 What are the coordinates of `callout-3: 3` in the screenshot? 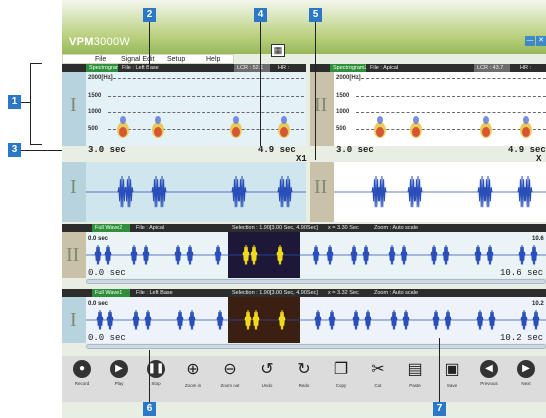 It's located at (14, 150).